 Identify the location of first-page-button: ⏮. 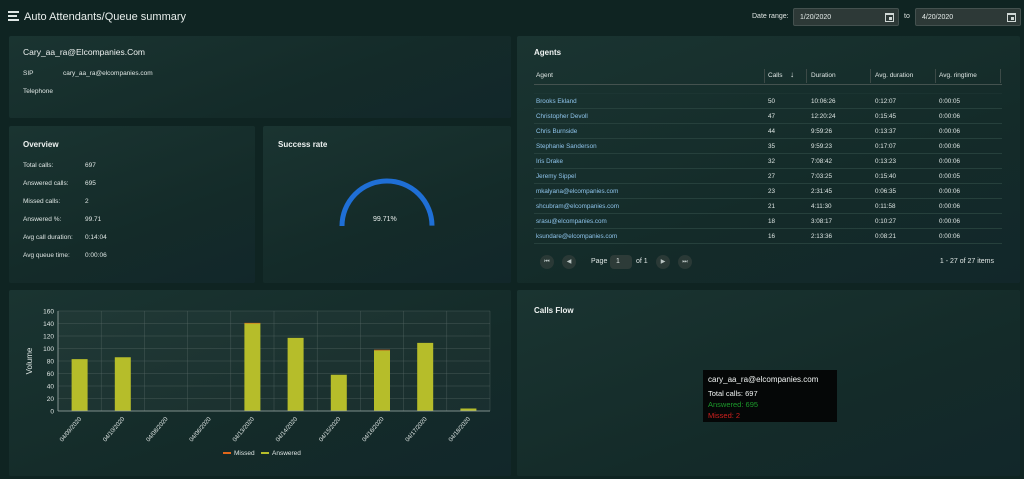
(547, 262).